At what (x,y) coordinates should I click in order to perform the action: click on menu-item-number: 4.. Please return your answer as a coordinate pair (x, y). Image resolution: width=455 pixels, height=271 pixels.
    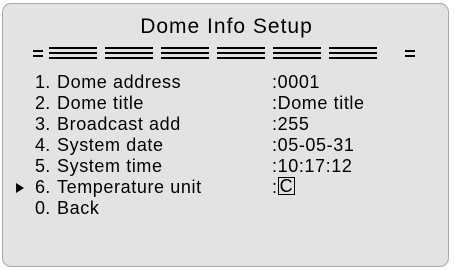
    Looking at the image, I should click on (43, 145).